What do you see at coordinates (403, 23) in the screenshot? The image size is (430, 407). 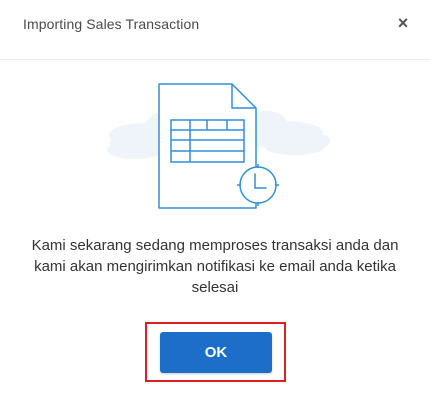 I see `close-icon: ×` at bounding box center [403, 23].